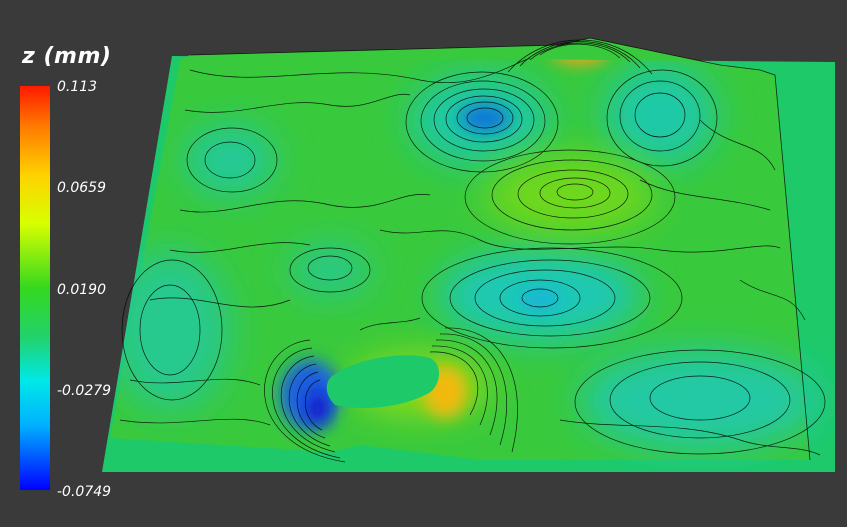  I want to click on colorbar-tick: 0.113, so click(77, 87).